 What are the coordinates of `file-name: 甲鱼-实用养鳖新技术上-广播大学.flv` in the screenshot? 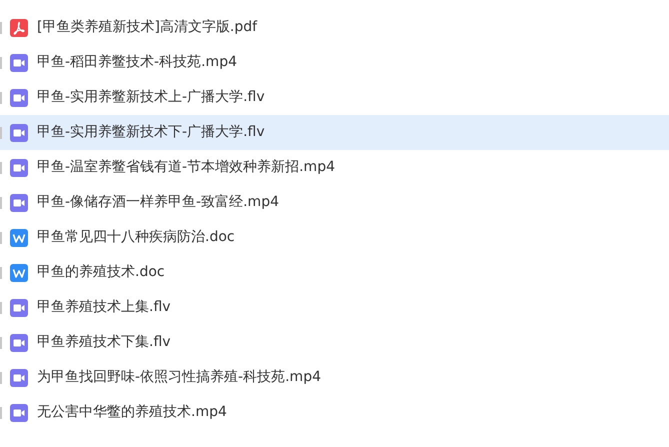 It's located at (151, 97).